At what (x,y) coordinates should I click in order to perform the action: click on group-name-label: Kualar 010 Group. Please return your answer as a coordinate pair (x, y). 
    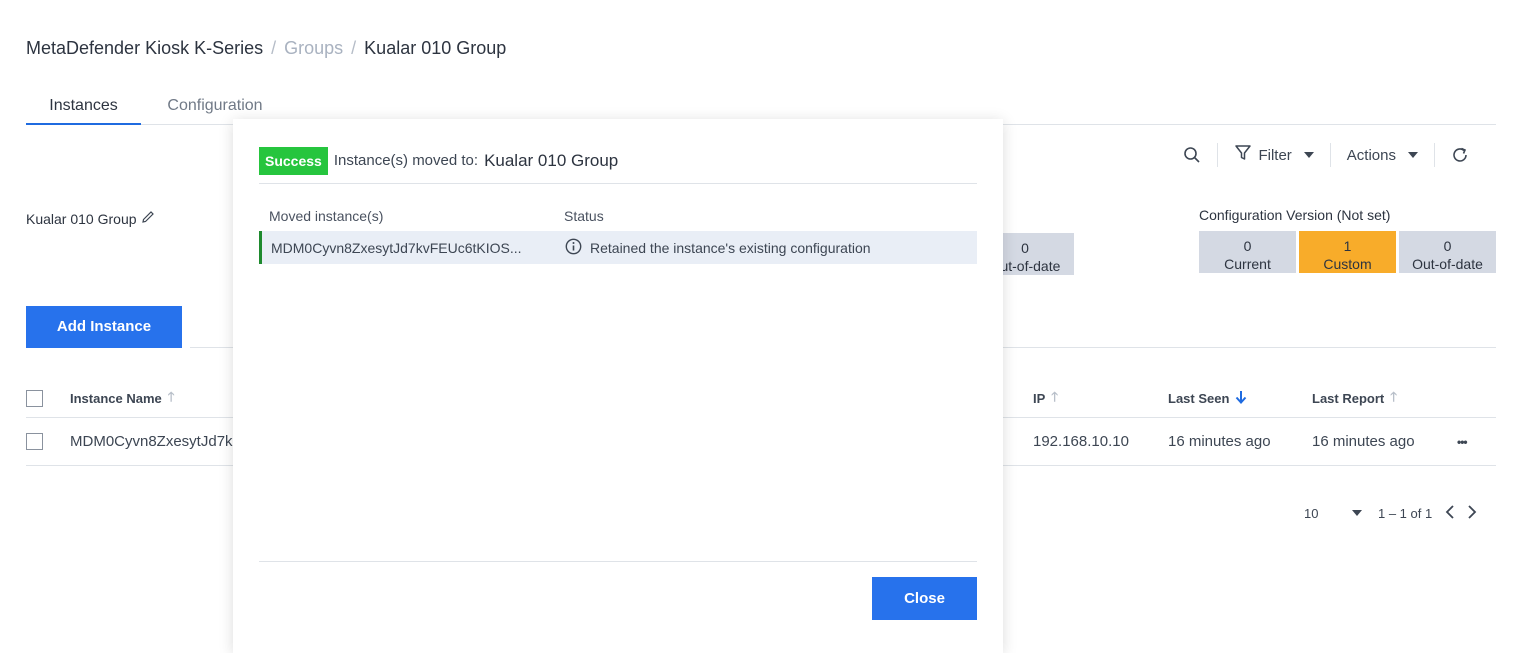
    Looking at the image, I should click on (81, 218).